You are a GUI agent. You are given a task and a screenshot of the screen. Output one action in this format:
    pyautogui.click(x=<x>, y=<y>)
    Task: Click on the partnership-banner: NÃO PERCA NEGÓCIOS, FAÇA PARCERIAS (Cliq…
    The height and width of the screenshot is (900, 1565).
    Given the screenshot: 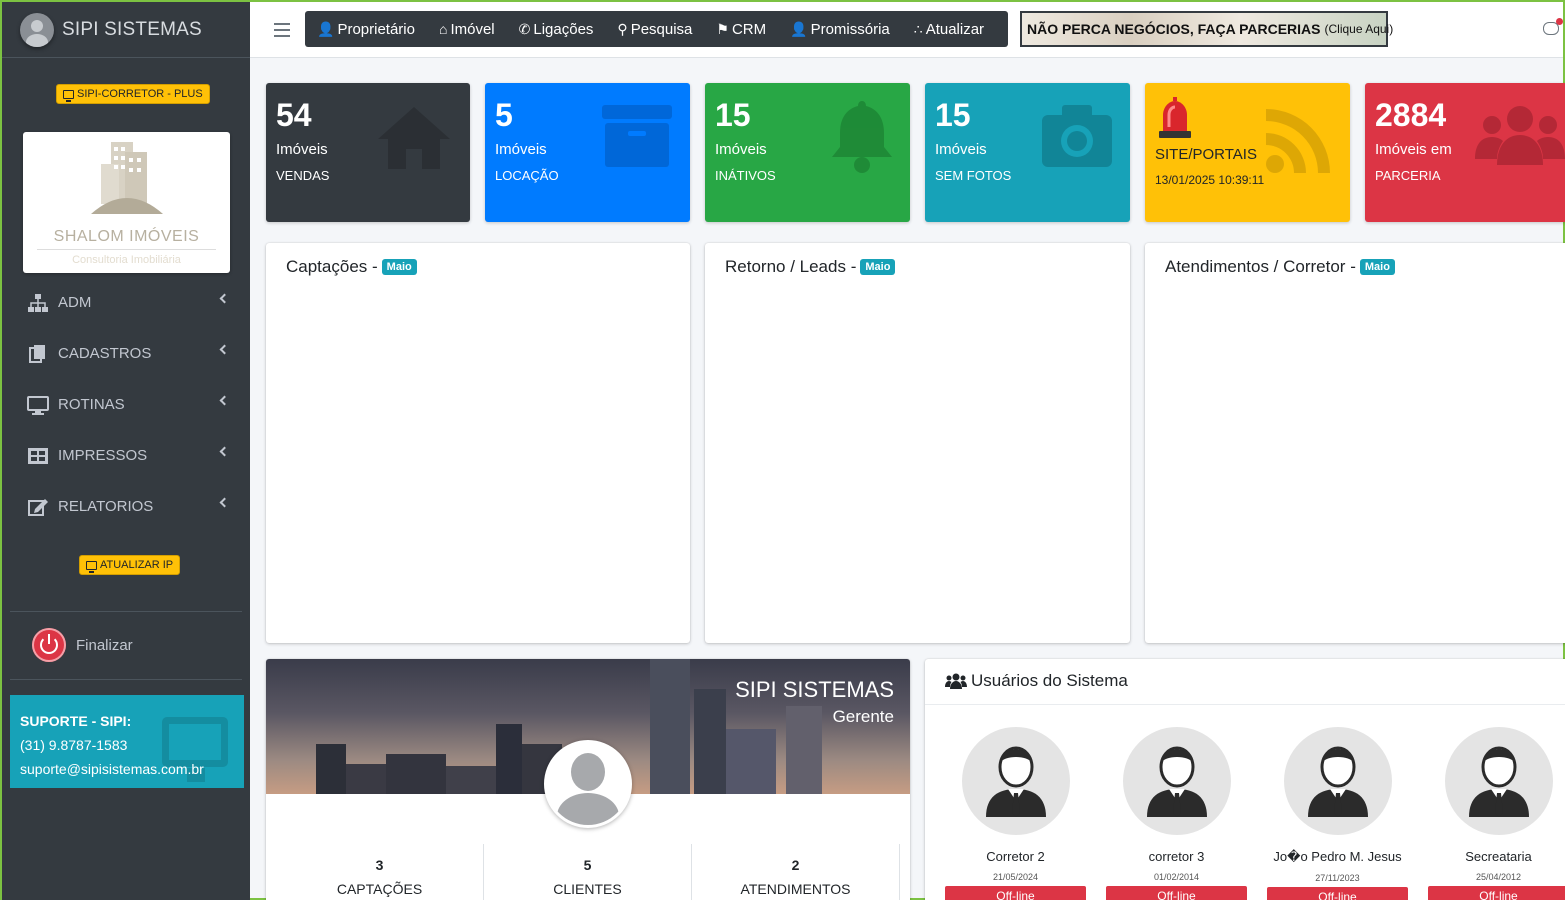 What is the action you would take?
    pyautogui.click(x=1206, y=29)
    